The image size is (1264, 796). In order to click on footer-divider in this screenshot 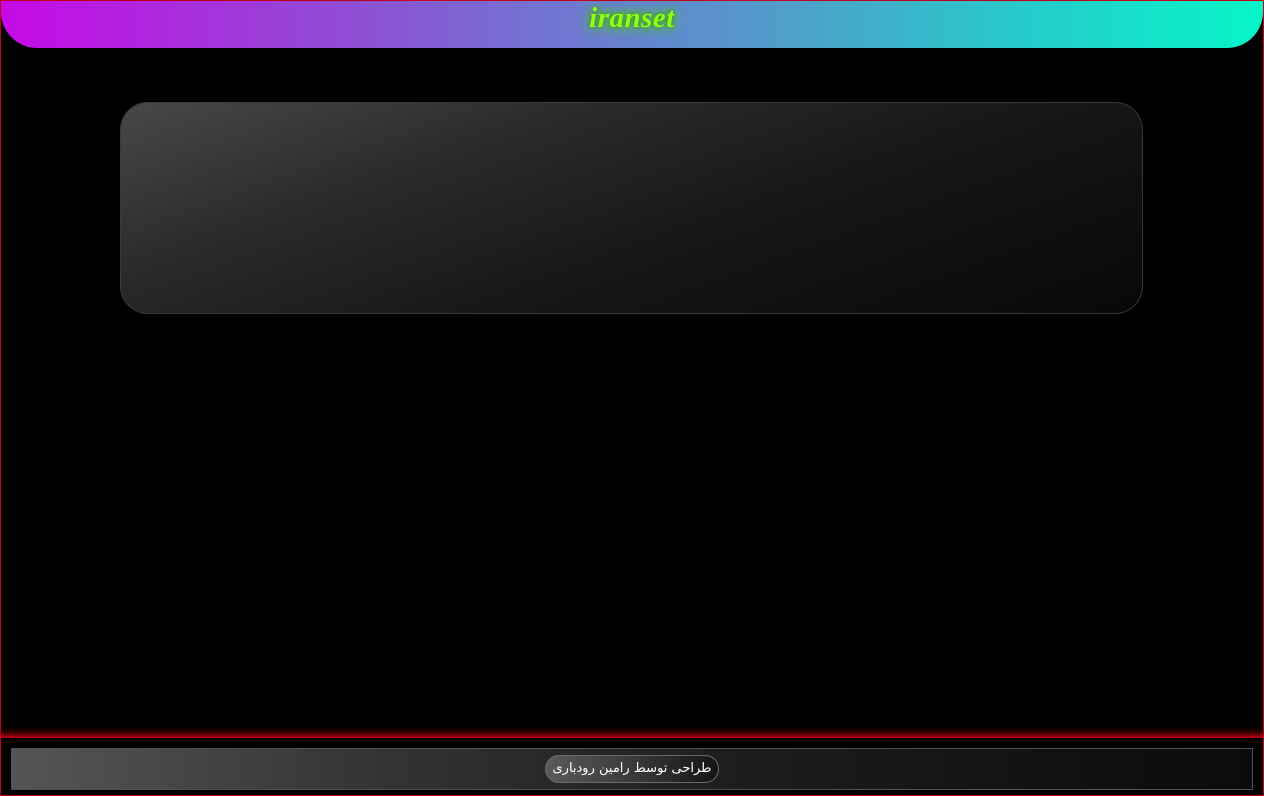, I will do `click(632, 732)`.